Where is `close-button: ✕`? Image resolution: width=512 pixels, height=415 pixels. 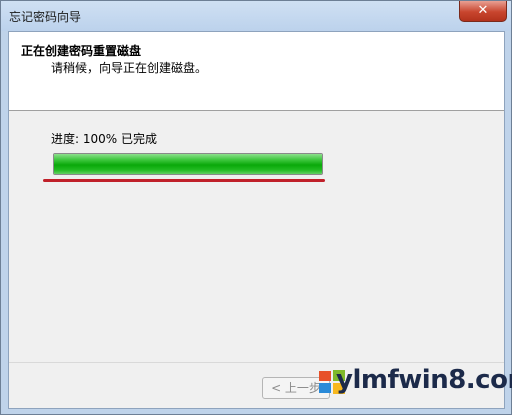
close-button: ✕ is located at coordinates (483, 11).